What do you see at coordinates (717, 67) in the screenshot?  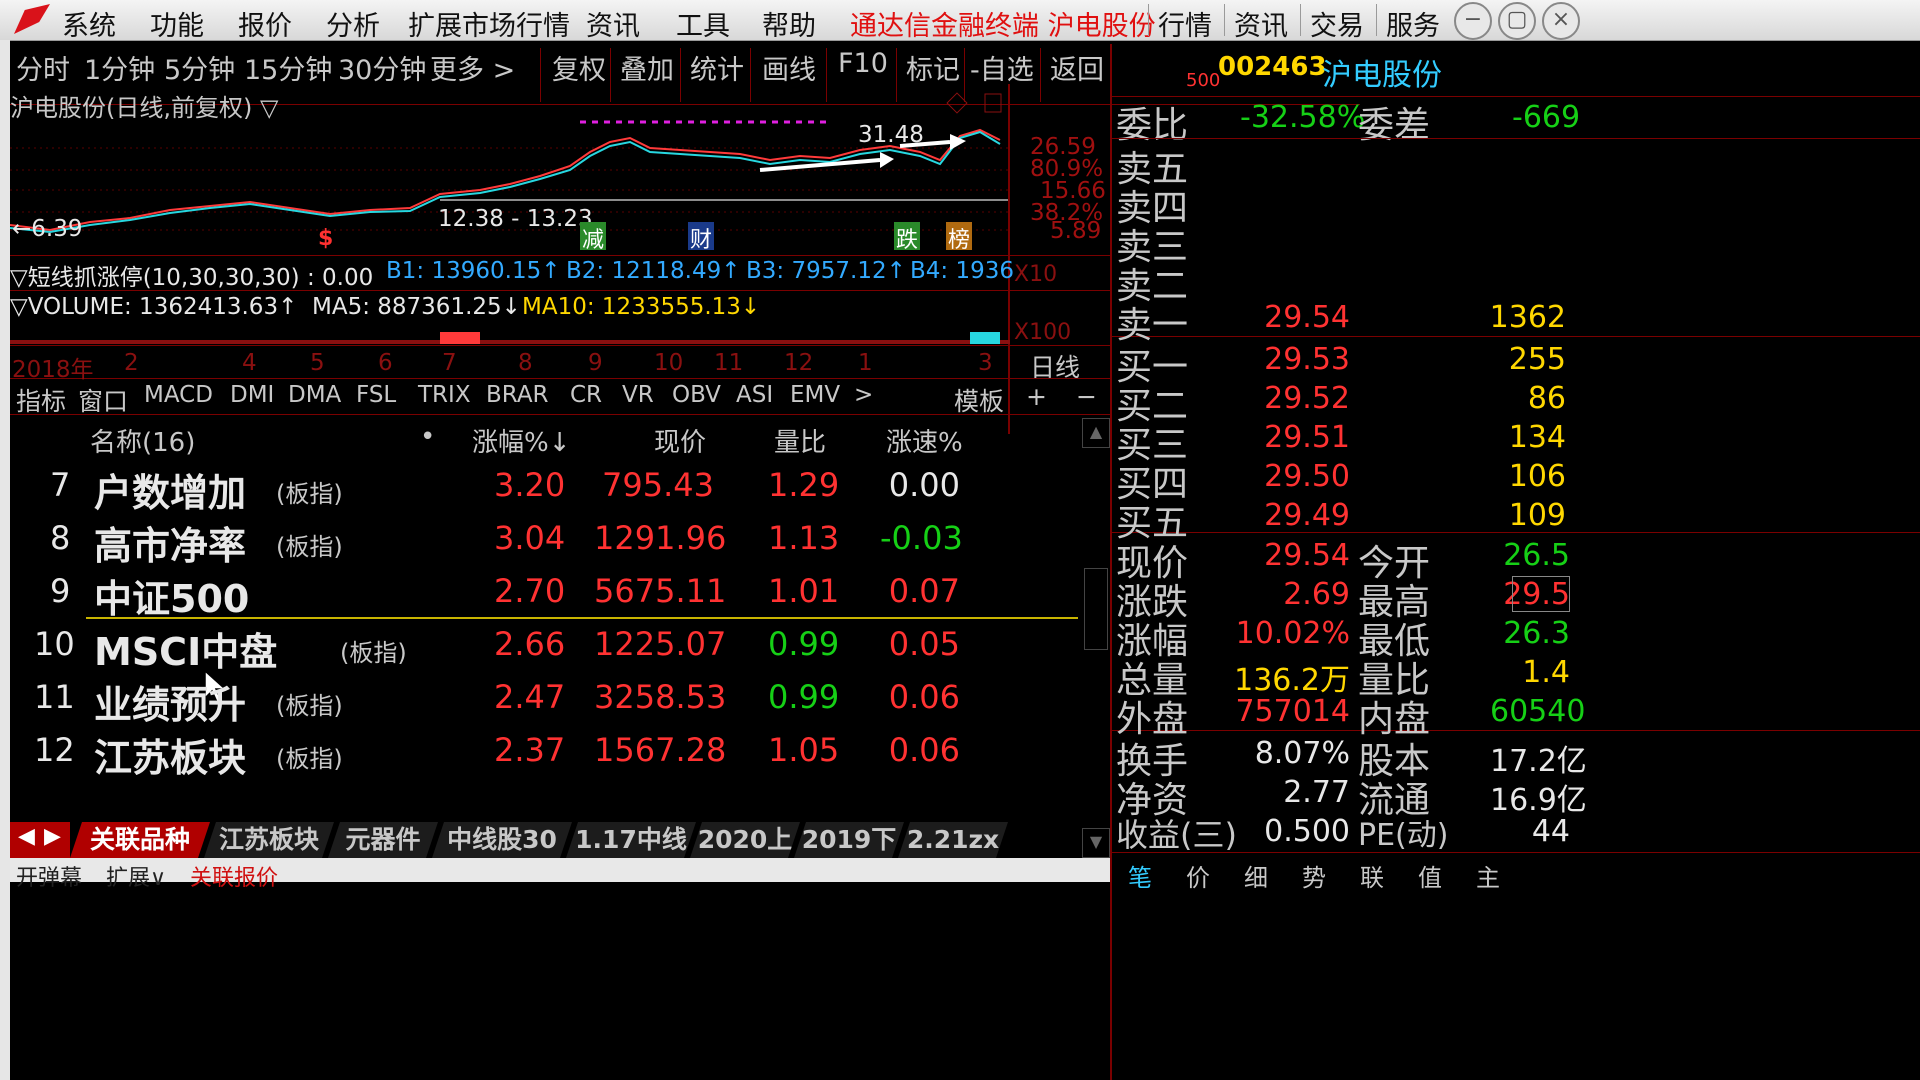 I see `statistics-button: 统计` at bounding box center [717, 67].